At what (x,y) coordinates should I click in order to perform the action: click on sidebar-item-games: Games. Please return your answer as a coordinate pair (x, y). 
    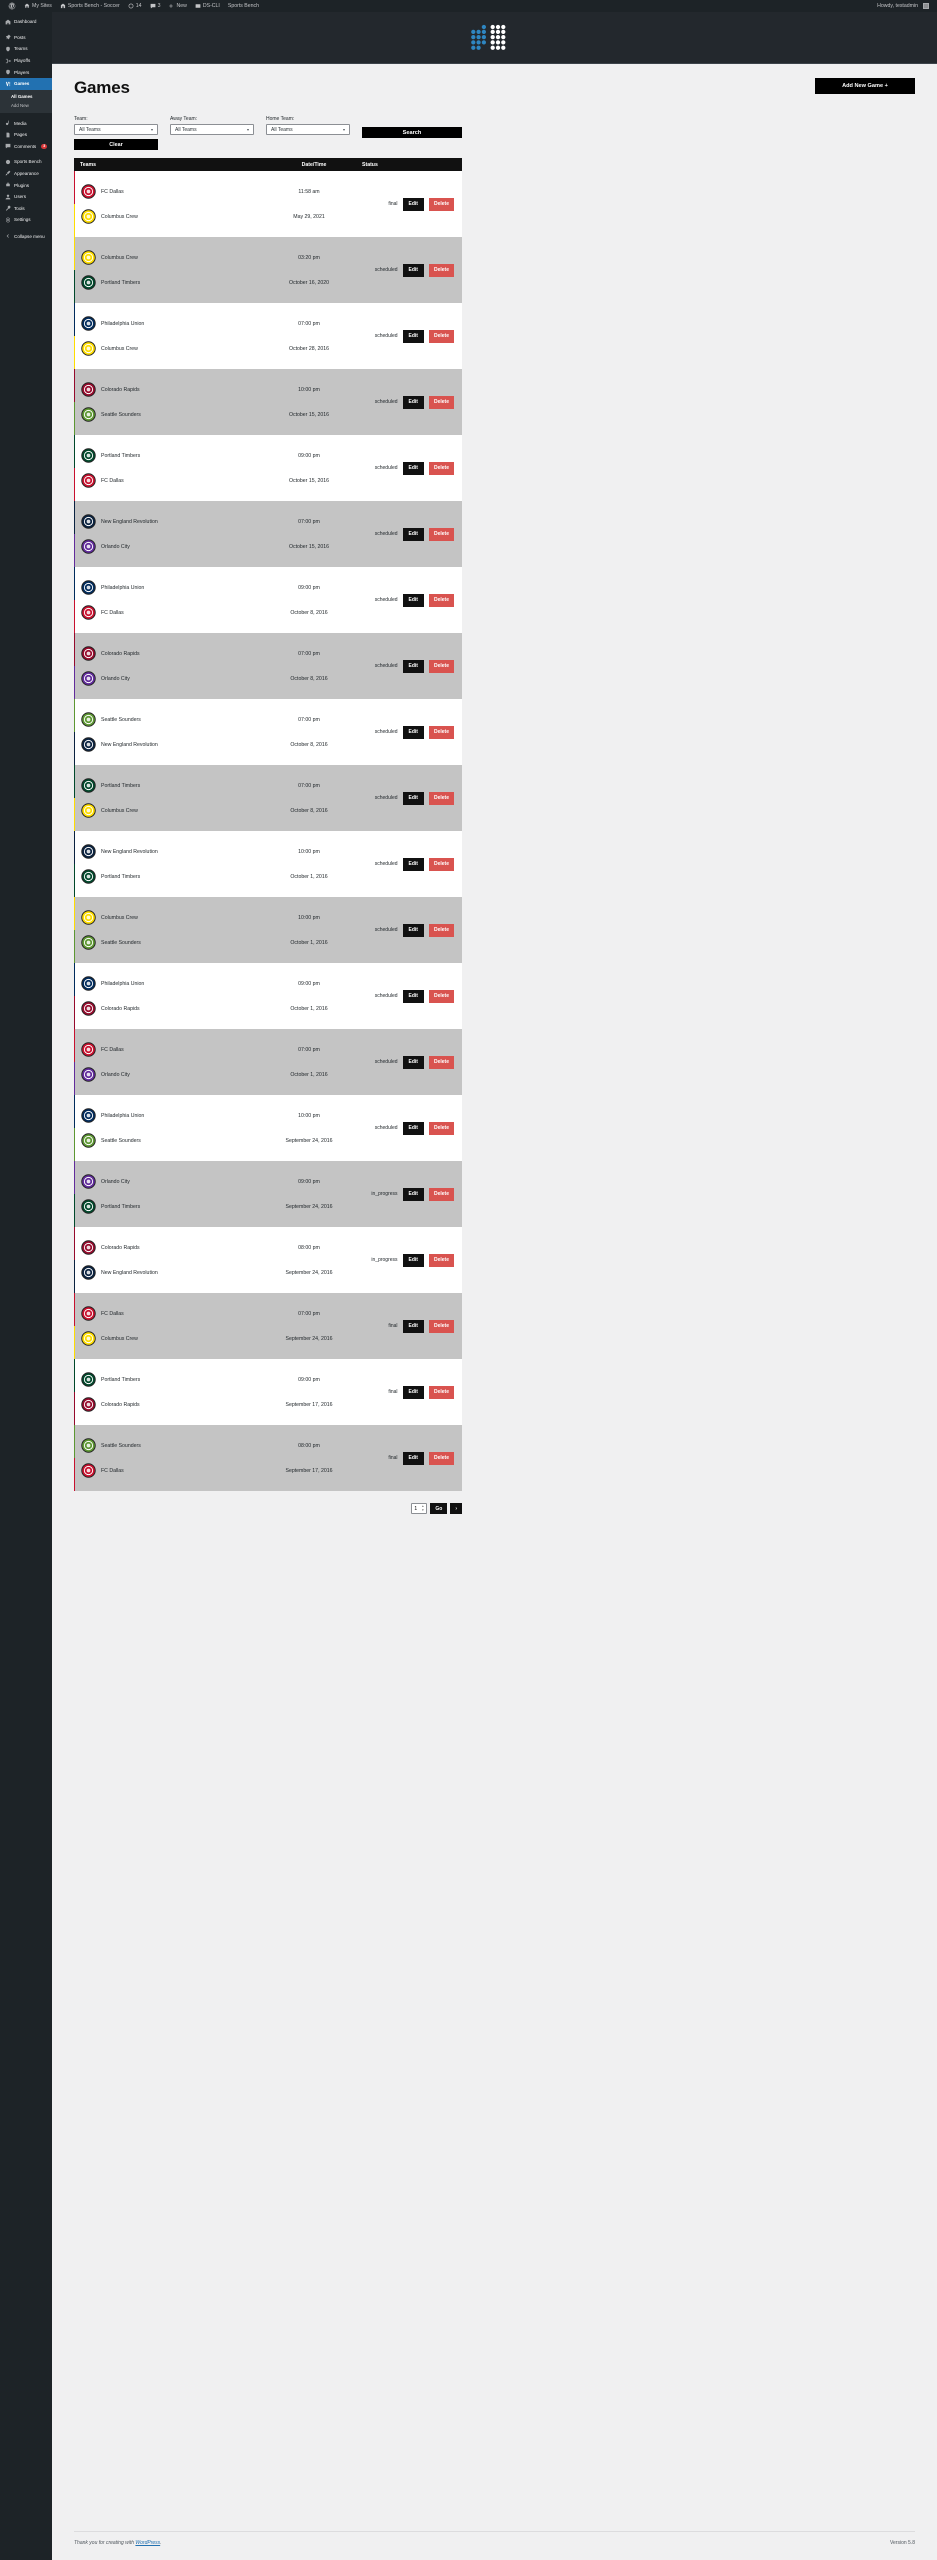
    Looking at the image, I should click on (28, 83).